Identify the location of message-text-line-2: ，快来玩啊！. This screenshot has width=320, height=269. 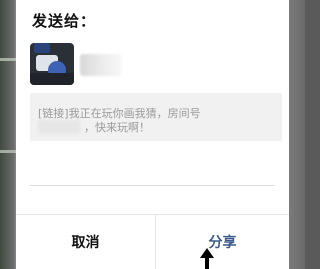
(117, 127).